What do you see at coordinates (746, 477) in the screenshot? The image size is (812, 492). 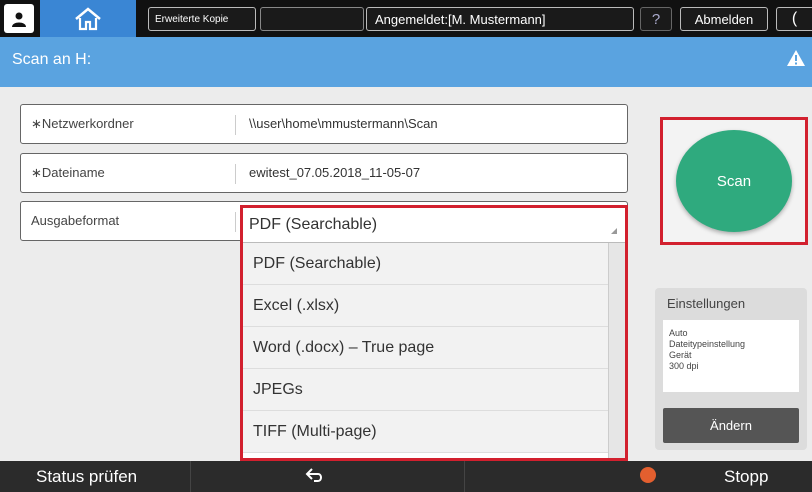 I see `stop-button: Stopp` at bounding box center [746, 477].